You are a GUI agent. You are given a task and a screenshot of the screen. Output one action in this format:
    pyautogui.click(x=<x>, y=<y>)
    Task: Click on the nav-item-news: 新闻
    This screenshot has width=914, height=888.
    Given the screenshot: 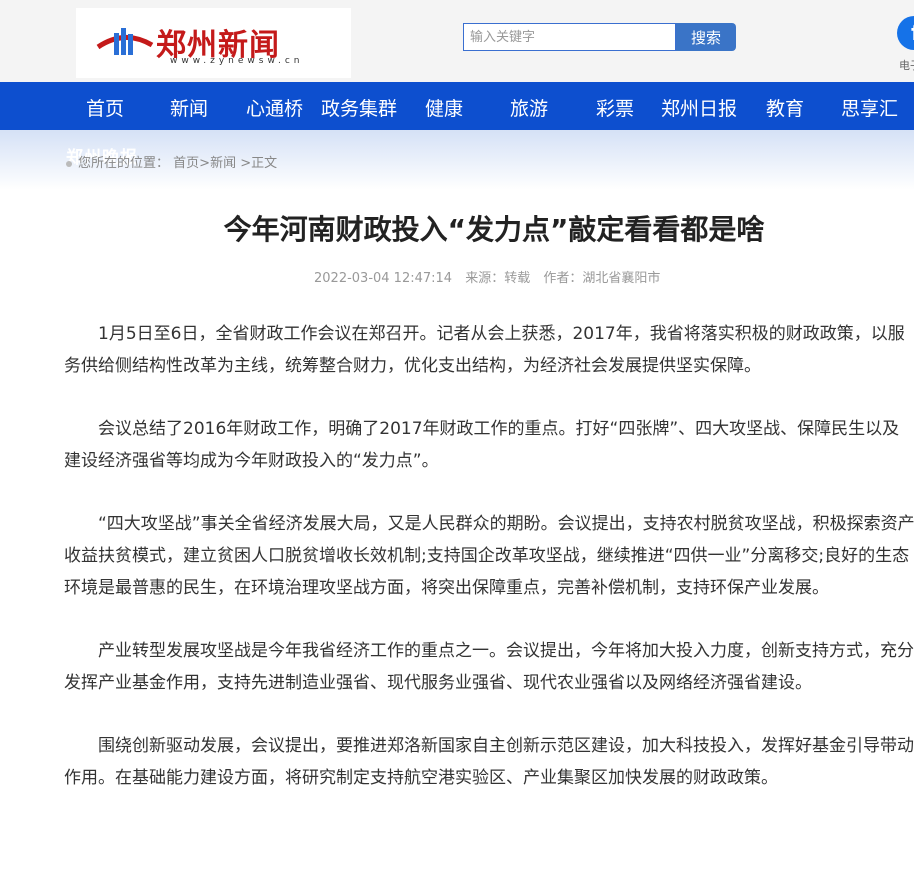 What is the action you would take?
    pyautogui.click(x=189, y=107)
    